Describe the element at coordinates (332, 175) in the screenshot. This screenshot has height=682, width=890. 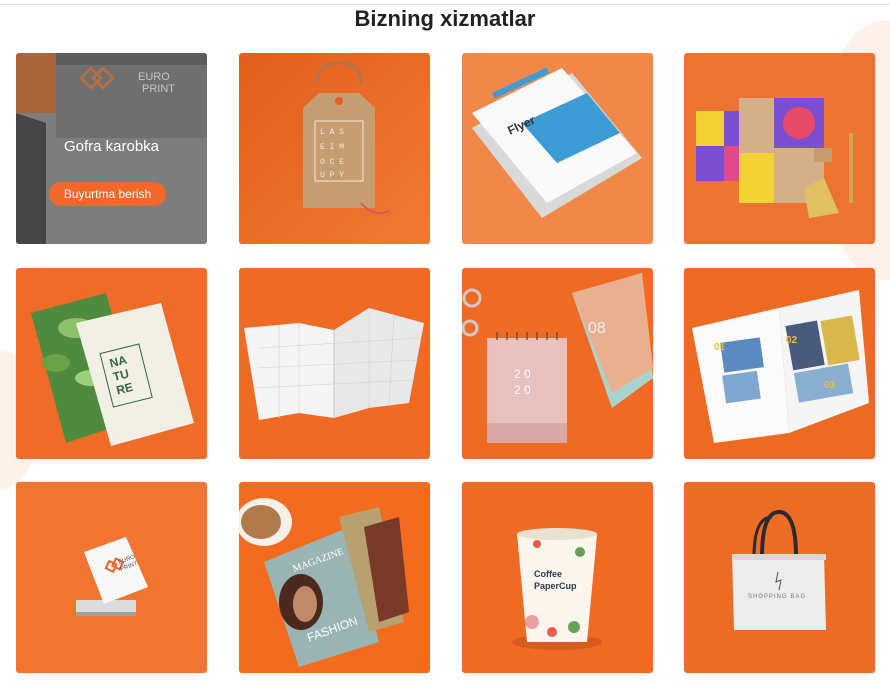
I see `svg-text: U P Y` at that location.